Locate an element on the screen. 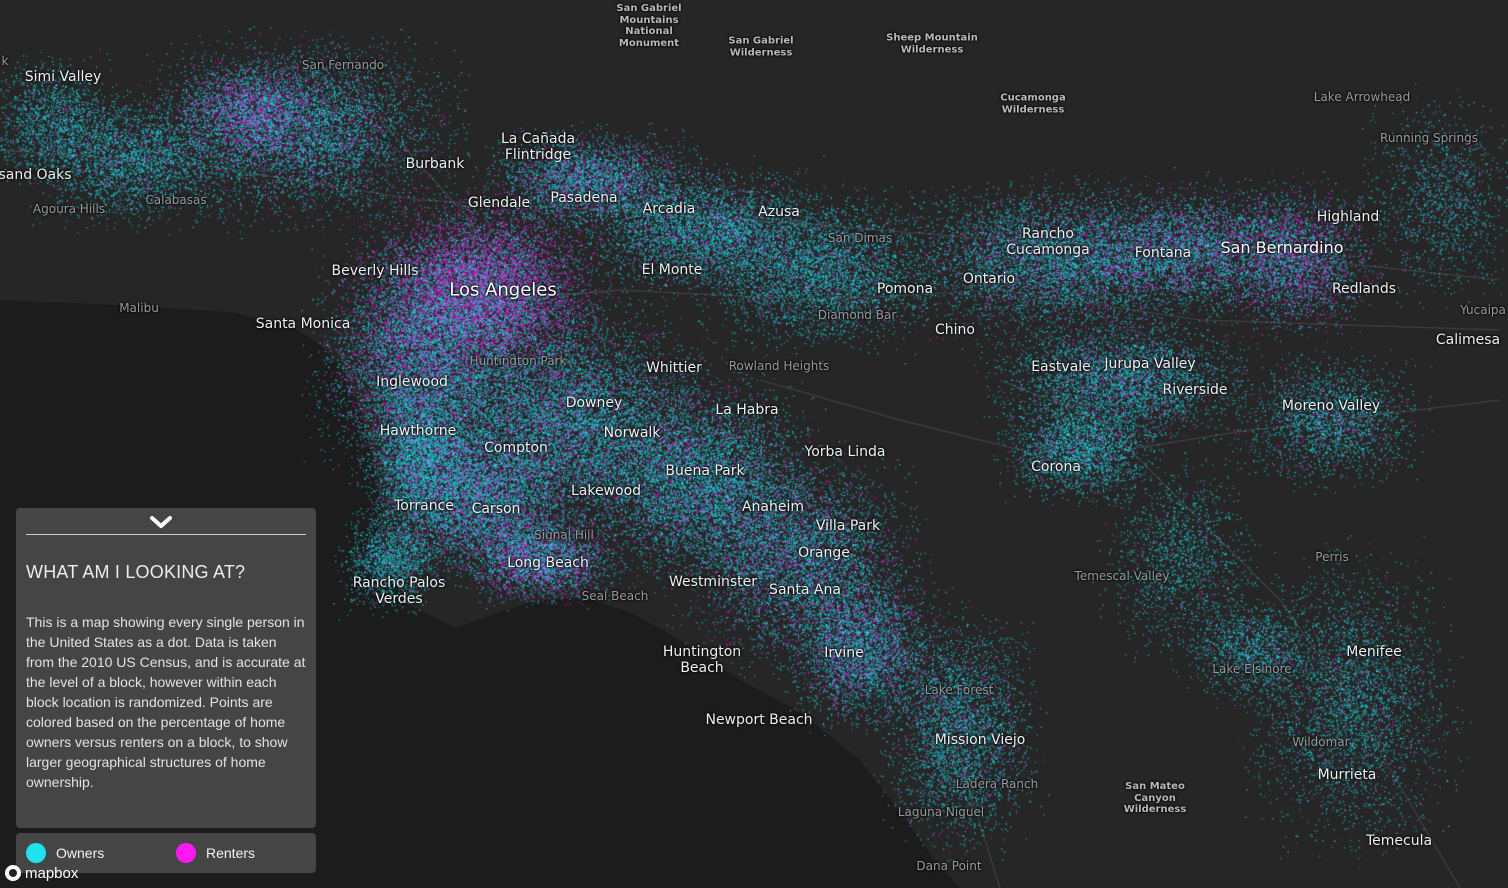 Image resolution: width=1508 pixels, height=888 pixels. panel-title: WHAT AM I LOOKING AT? is located at coordinates (136, 572).